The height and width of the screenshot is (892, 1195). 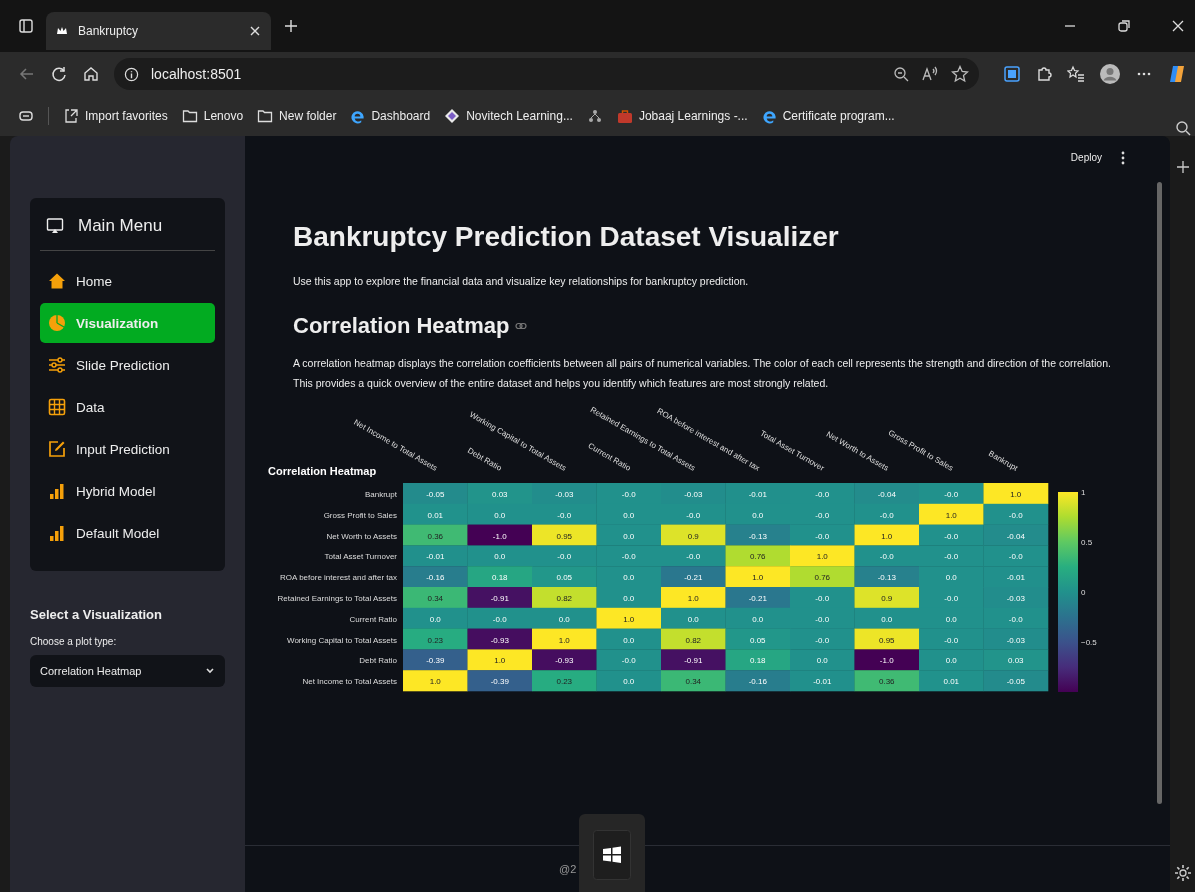 What do you see at coordinates (1182, 167) in the screenshot?
I see `add-icon` at bounding box center [1182, 167].